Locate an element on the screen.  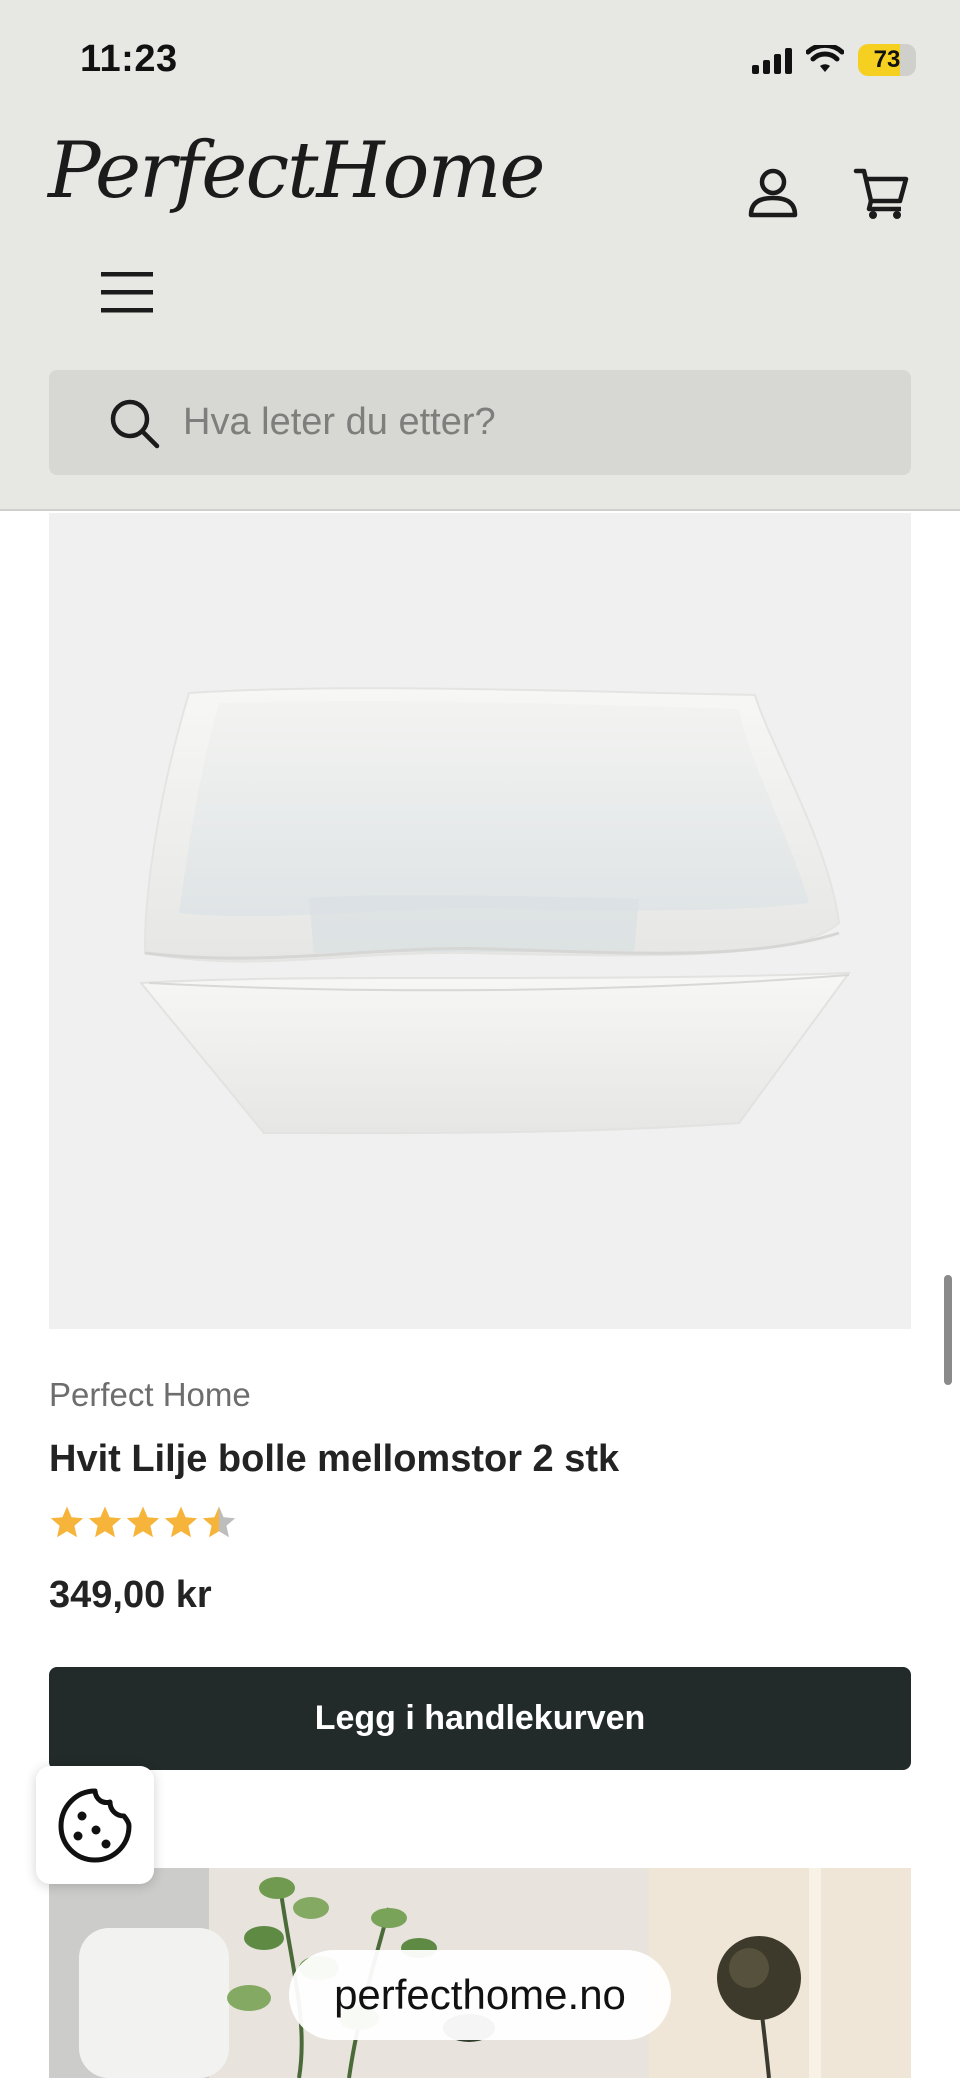
account-icon is located at coordinates (773, 193).